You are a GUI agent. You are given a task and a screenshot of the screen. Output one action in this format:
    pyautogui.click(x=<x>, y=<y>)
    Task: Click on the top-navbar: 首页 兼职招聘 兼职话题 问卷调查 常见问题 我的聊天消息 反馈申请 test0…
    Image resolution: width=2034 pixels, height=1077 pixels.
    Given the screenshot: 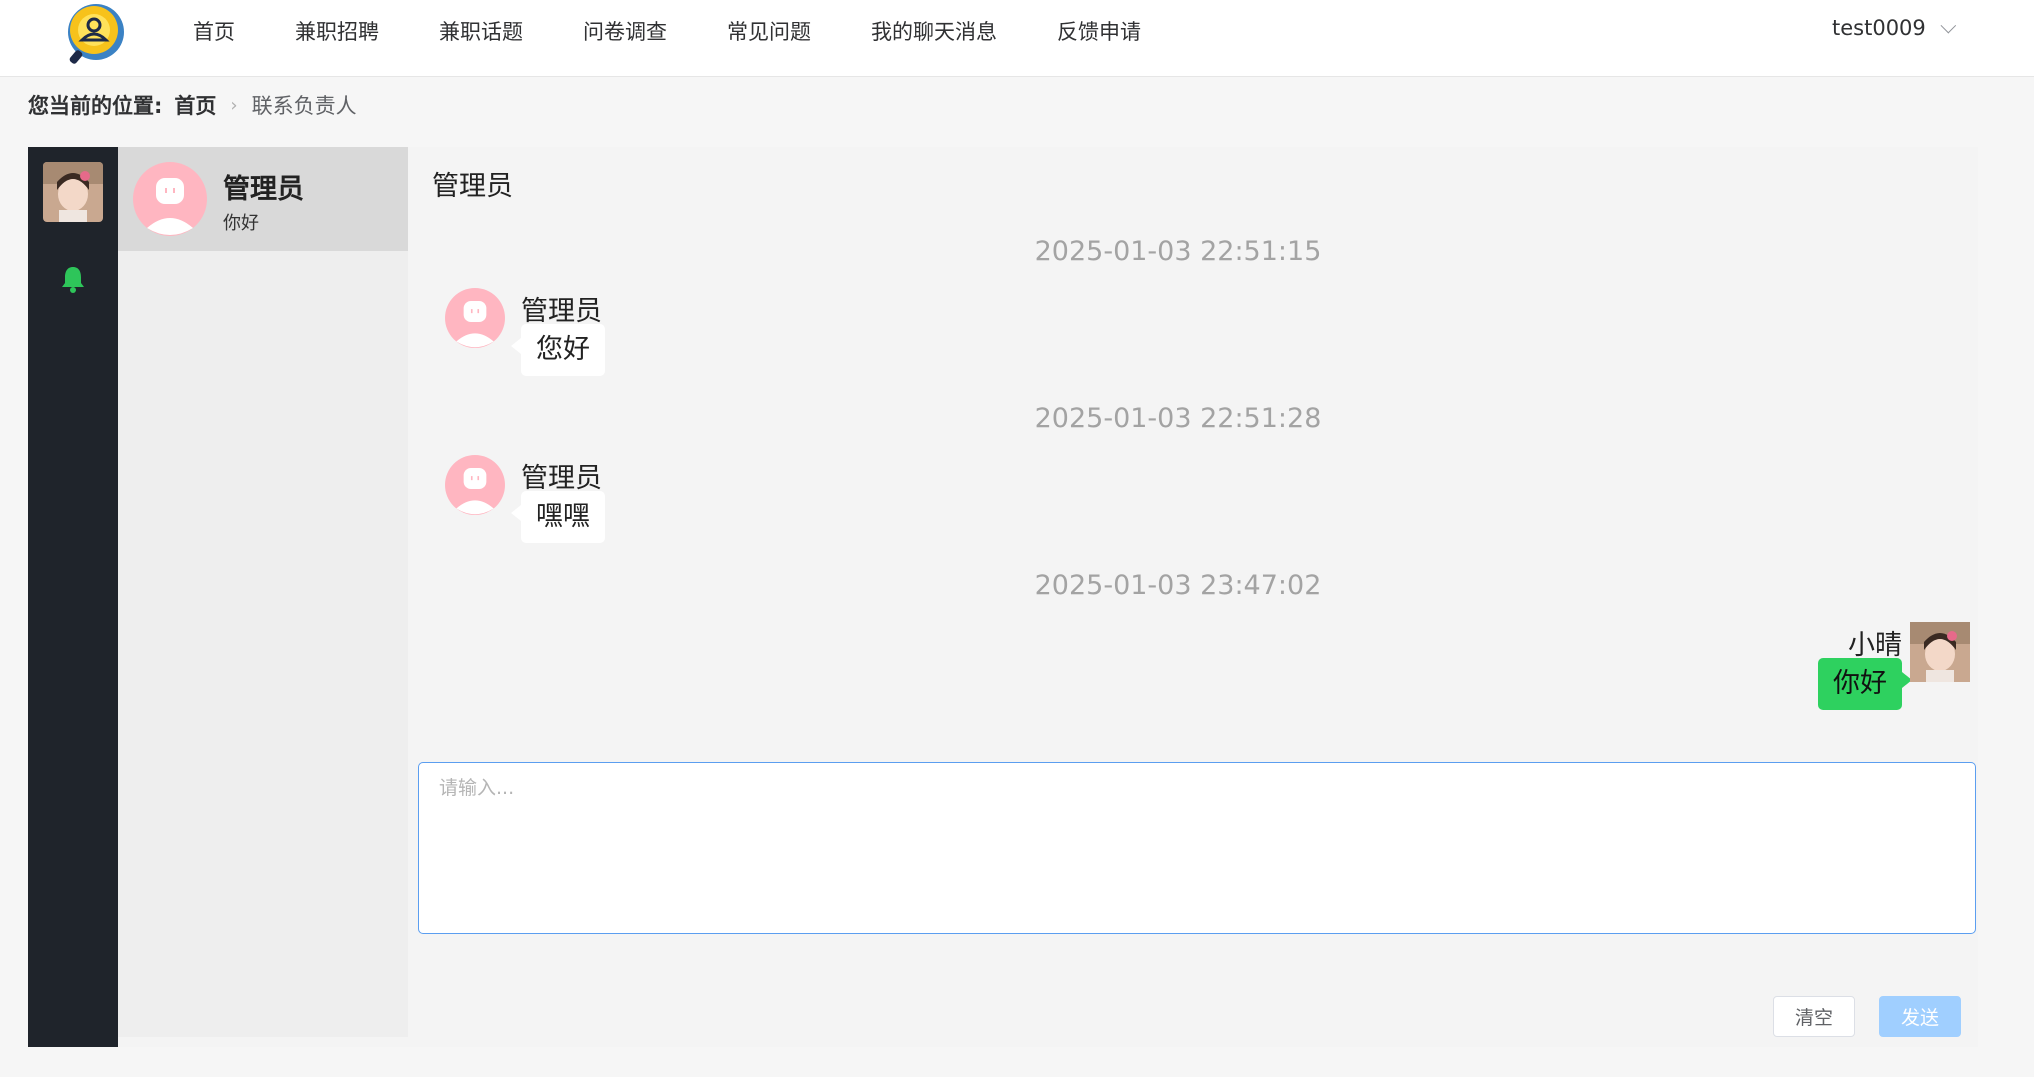 What is the action you would take?
    pyautogui.click(x=1017, y=38)
    